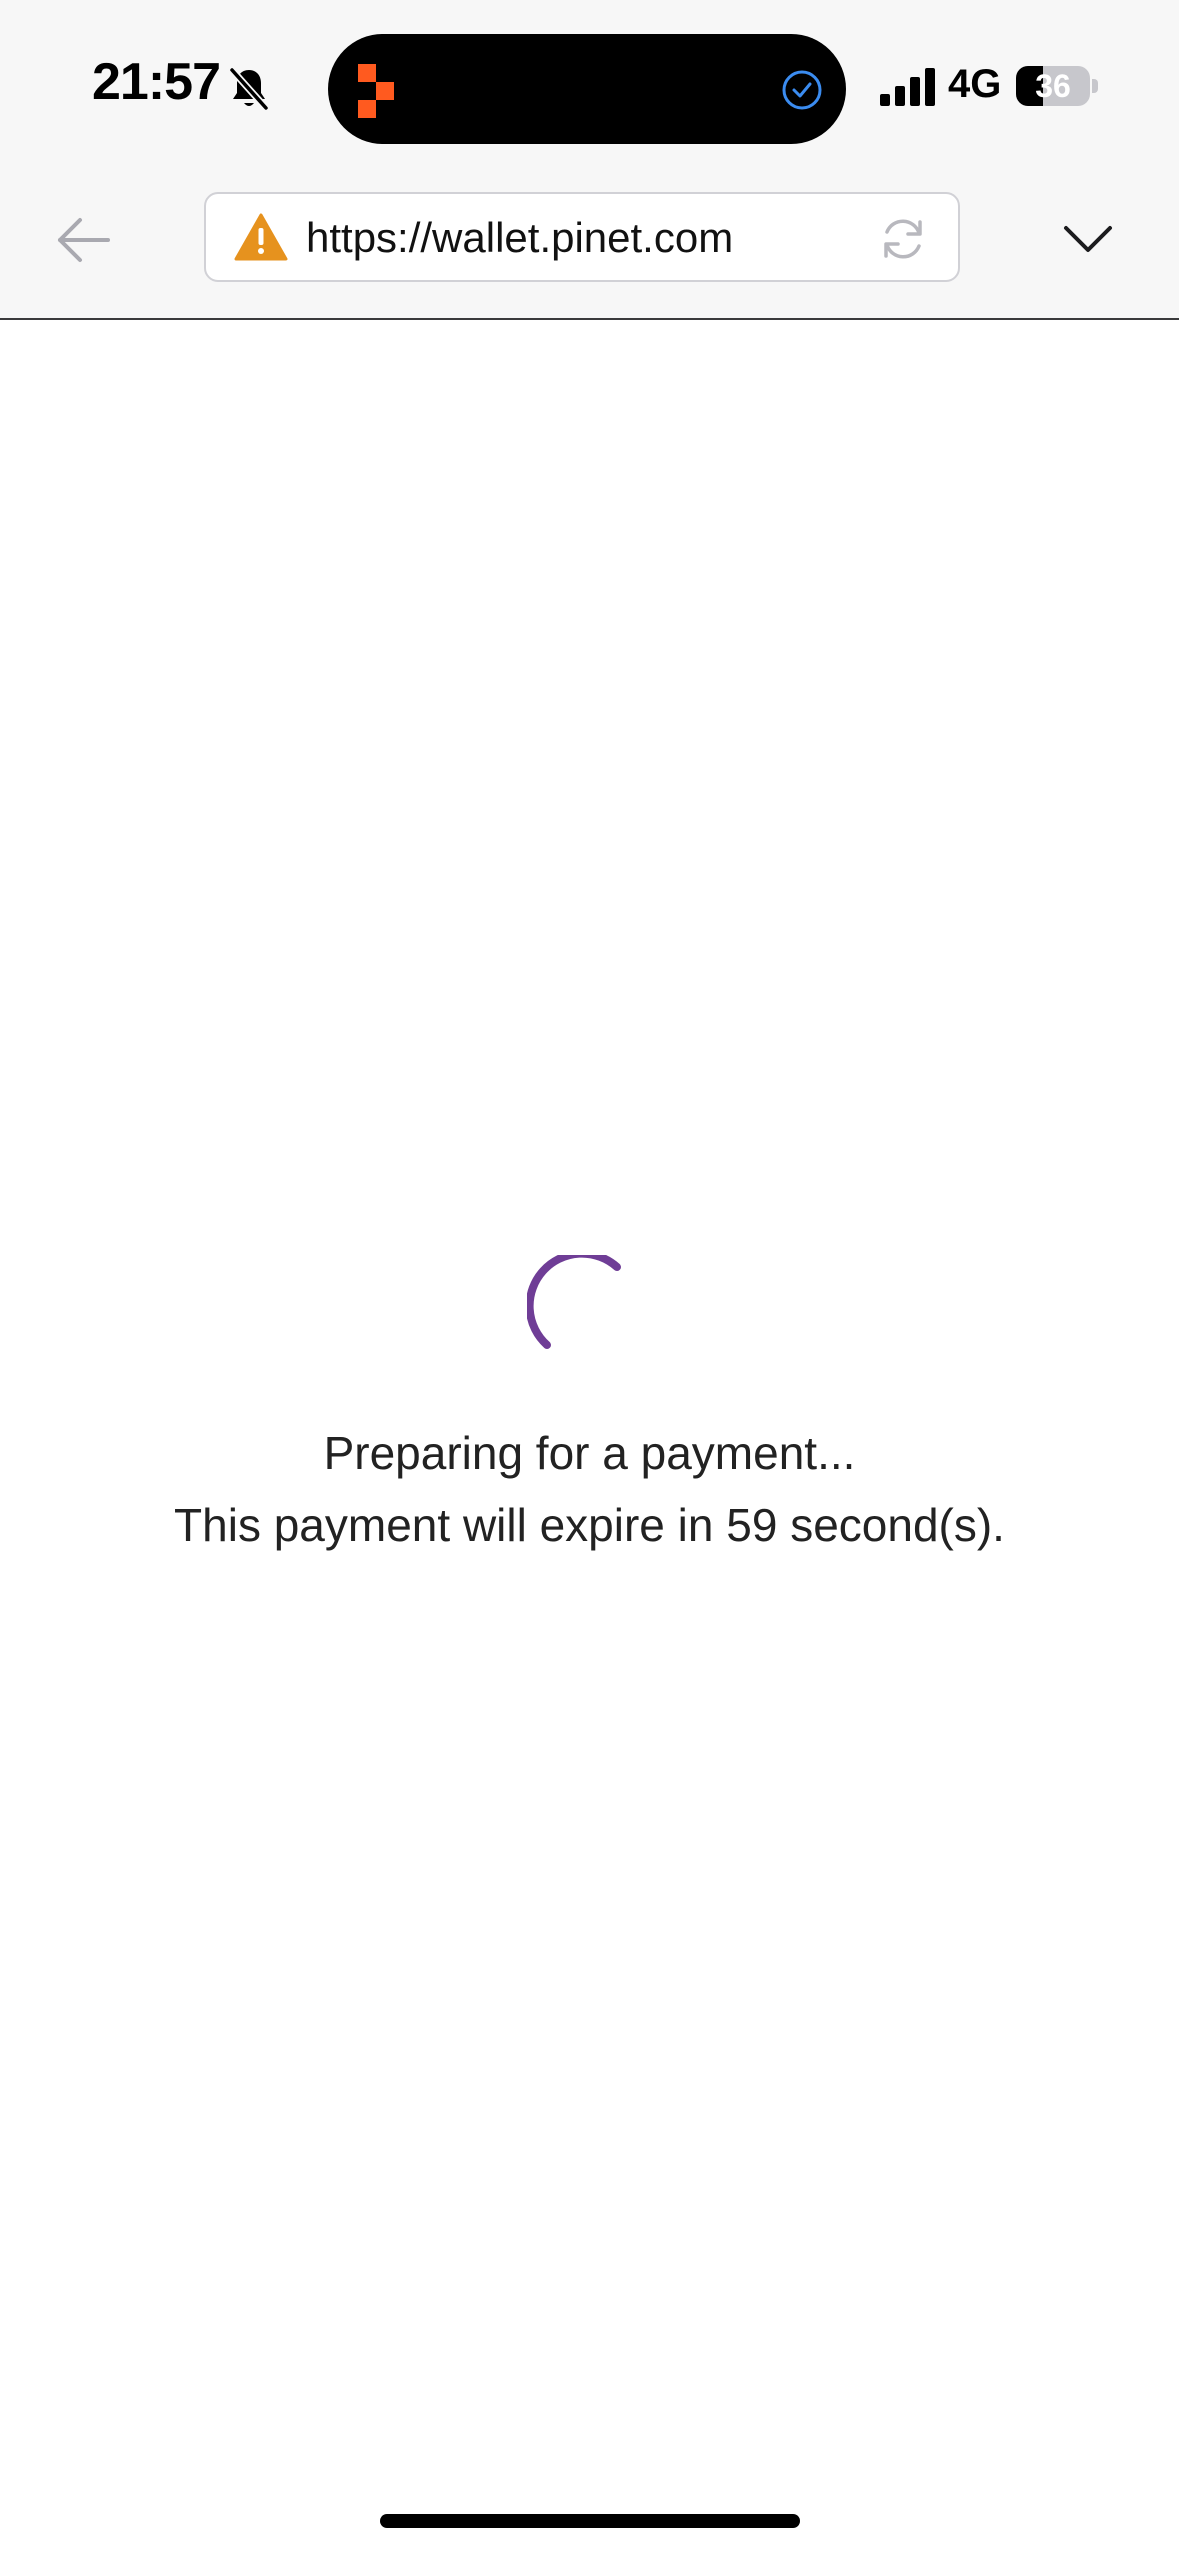 The width and height of the screenshot is (1179, 2556). I want to click on address-bar: https://wallet.pinet.com, so click(582, 237).